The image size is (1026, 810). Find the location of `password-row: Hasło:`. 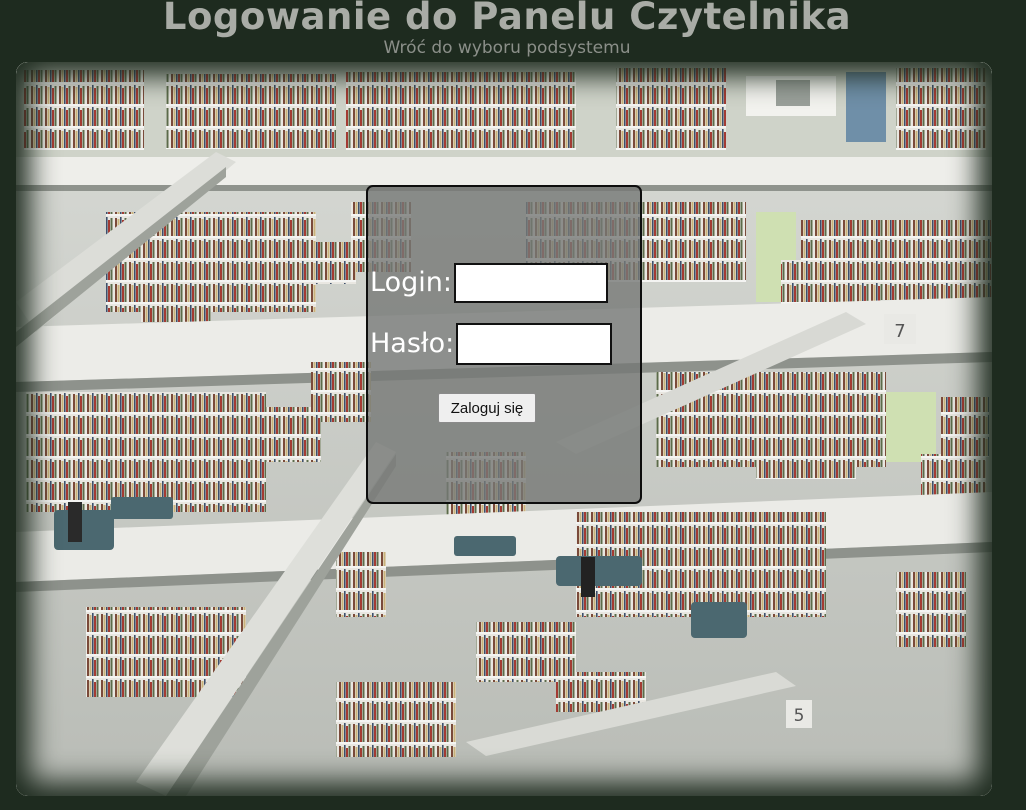

password-row: Hasło: is located at coordinates (491, 344).